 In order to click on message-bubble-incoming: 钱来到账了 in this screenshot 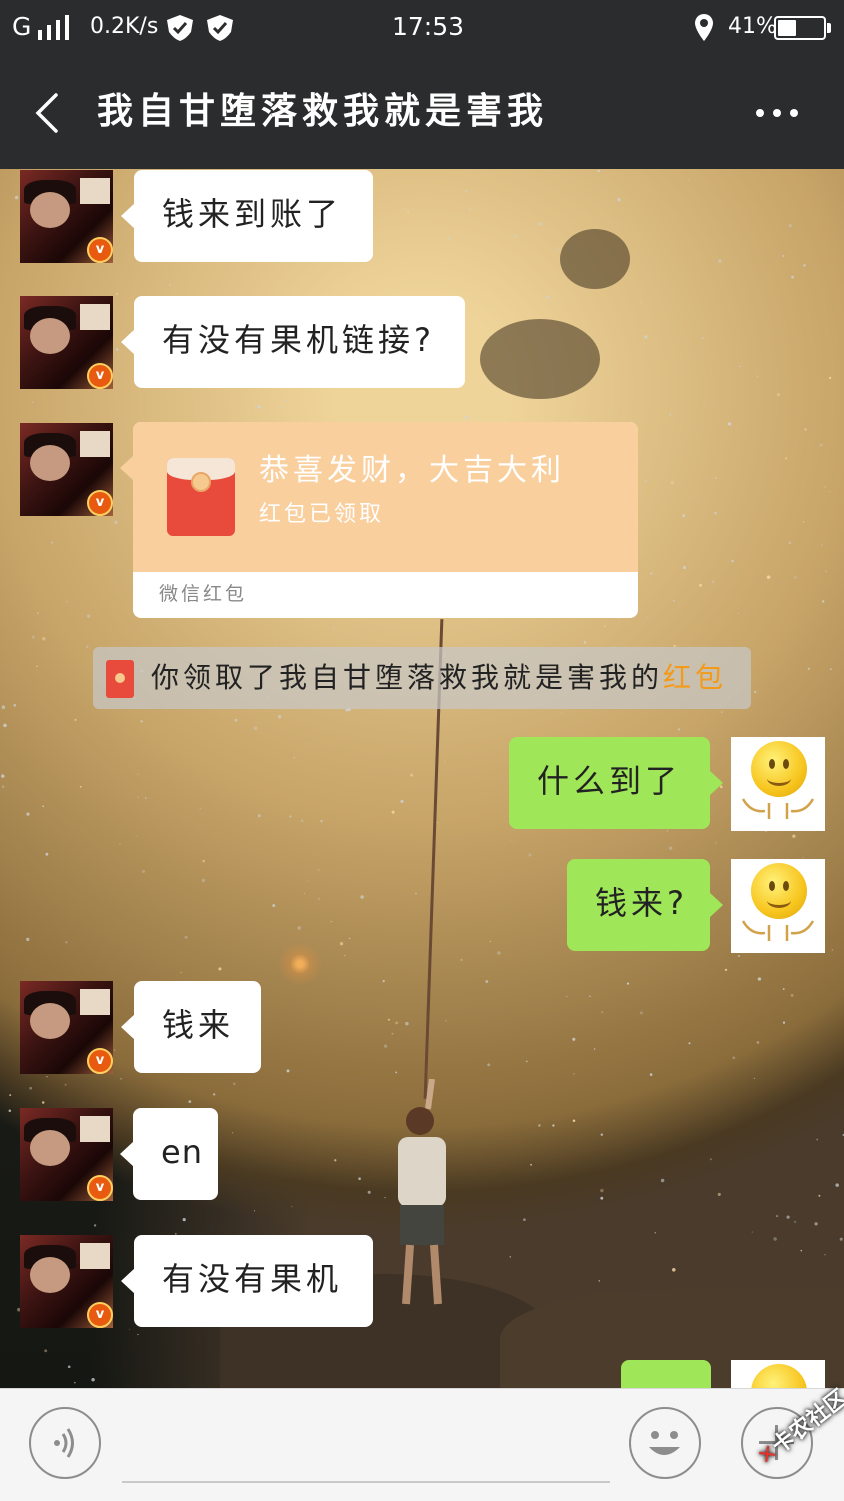, I will do `click(247, 216)`.